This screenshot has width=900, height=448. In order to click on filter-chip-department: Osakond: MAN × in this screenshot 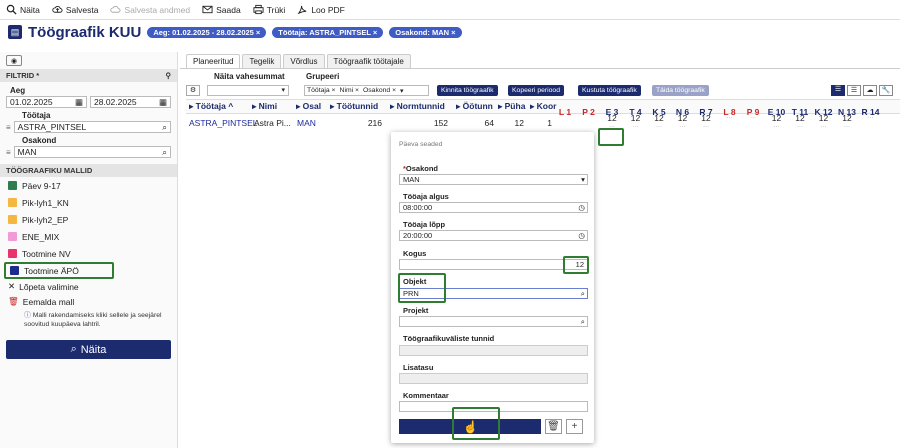, I will do `click(425, 32)`.